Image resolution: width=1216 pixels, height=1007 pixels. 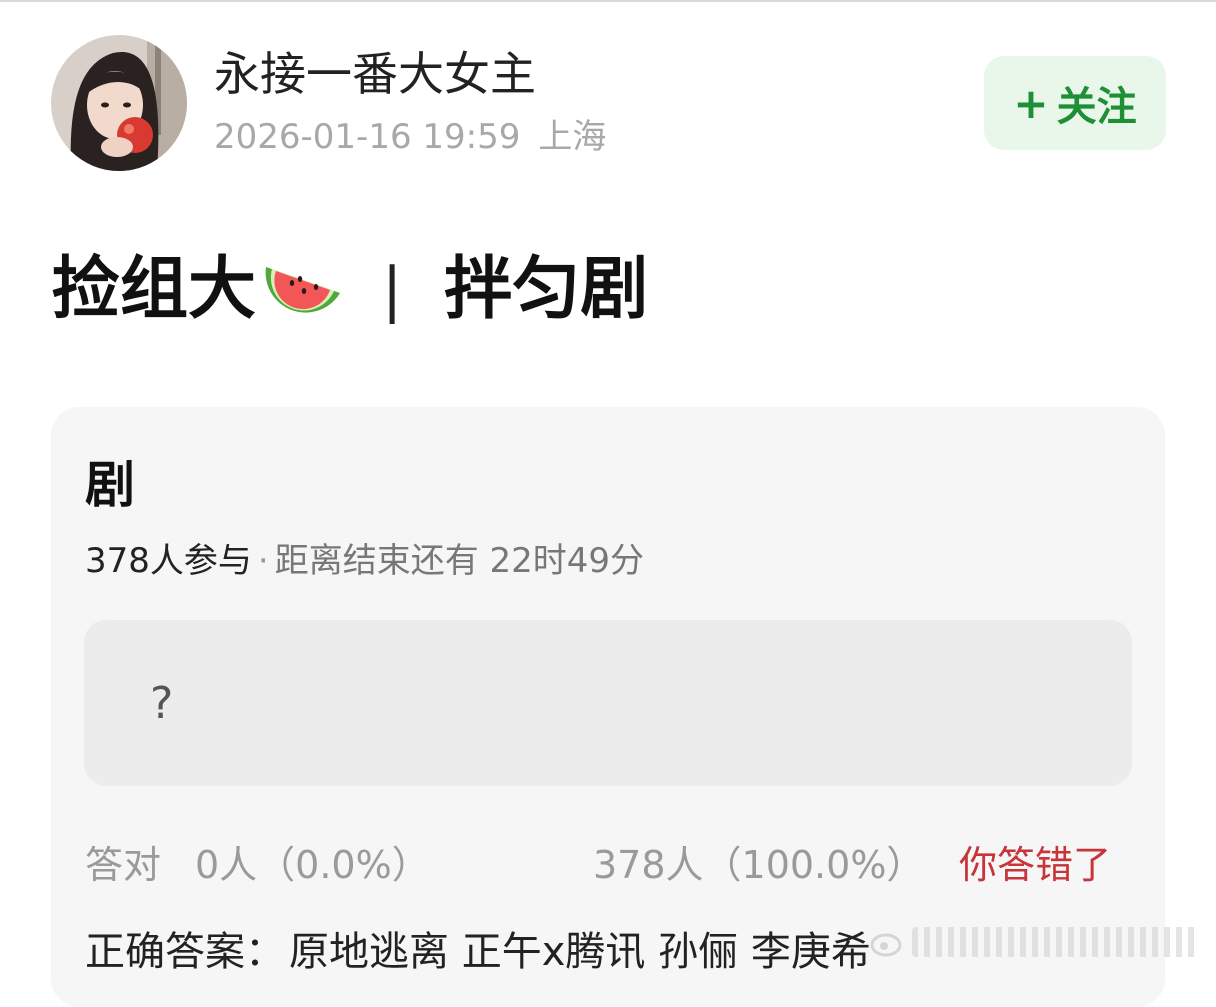 I want to click on plus-icon: +, so click(x=1031, y=103).